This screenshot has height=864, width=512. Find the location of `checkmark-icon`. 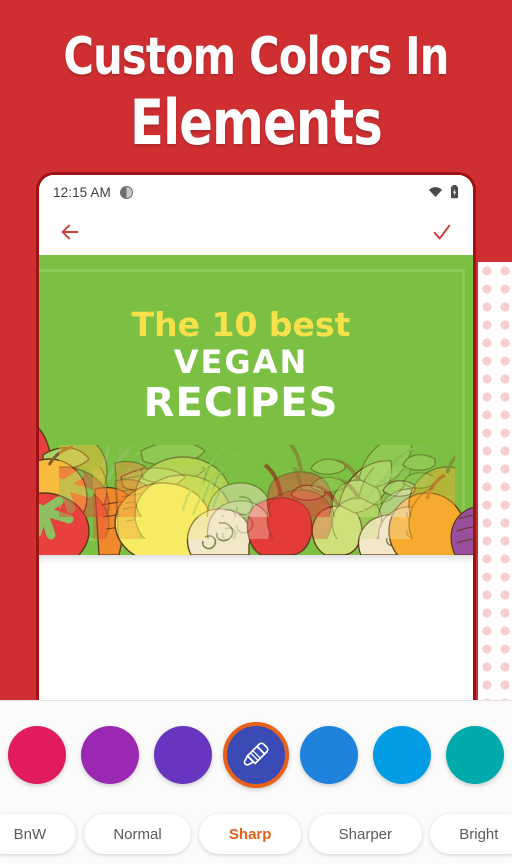

checkmark-icon is located at coordinates (442, 232).